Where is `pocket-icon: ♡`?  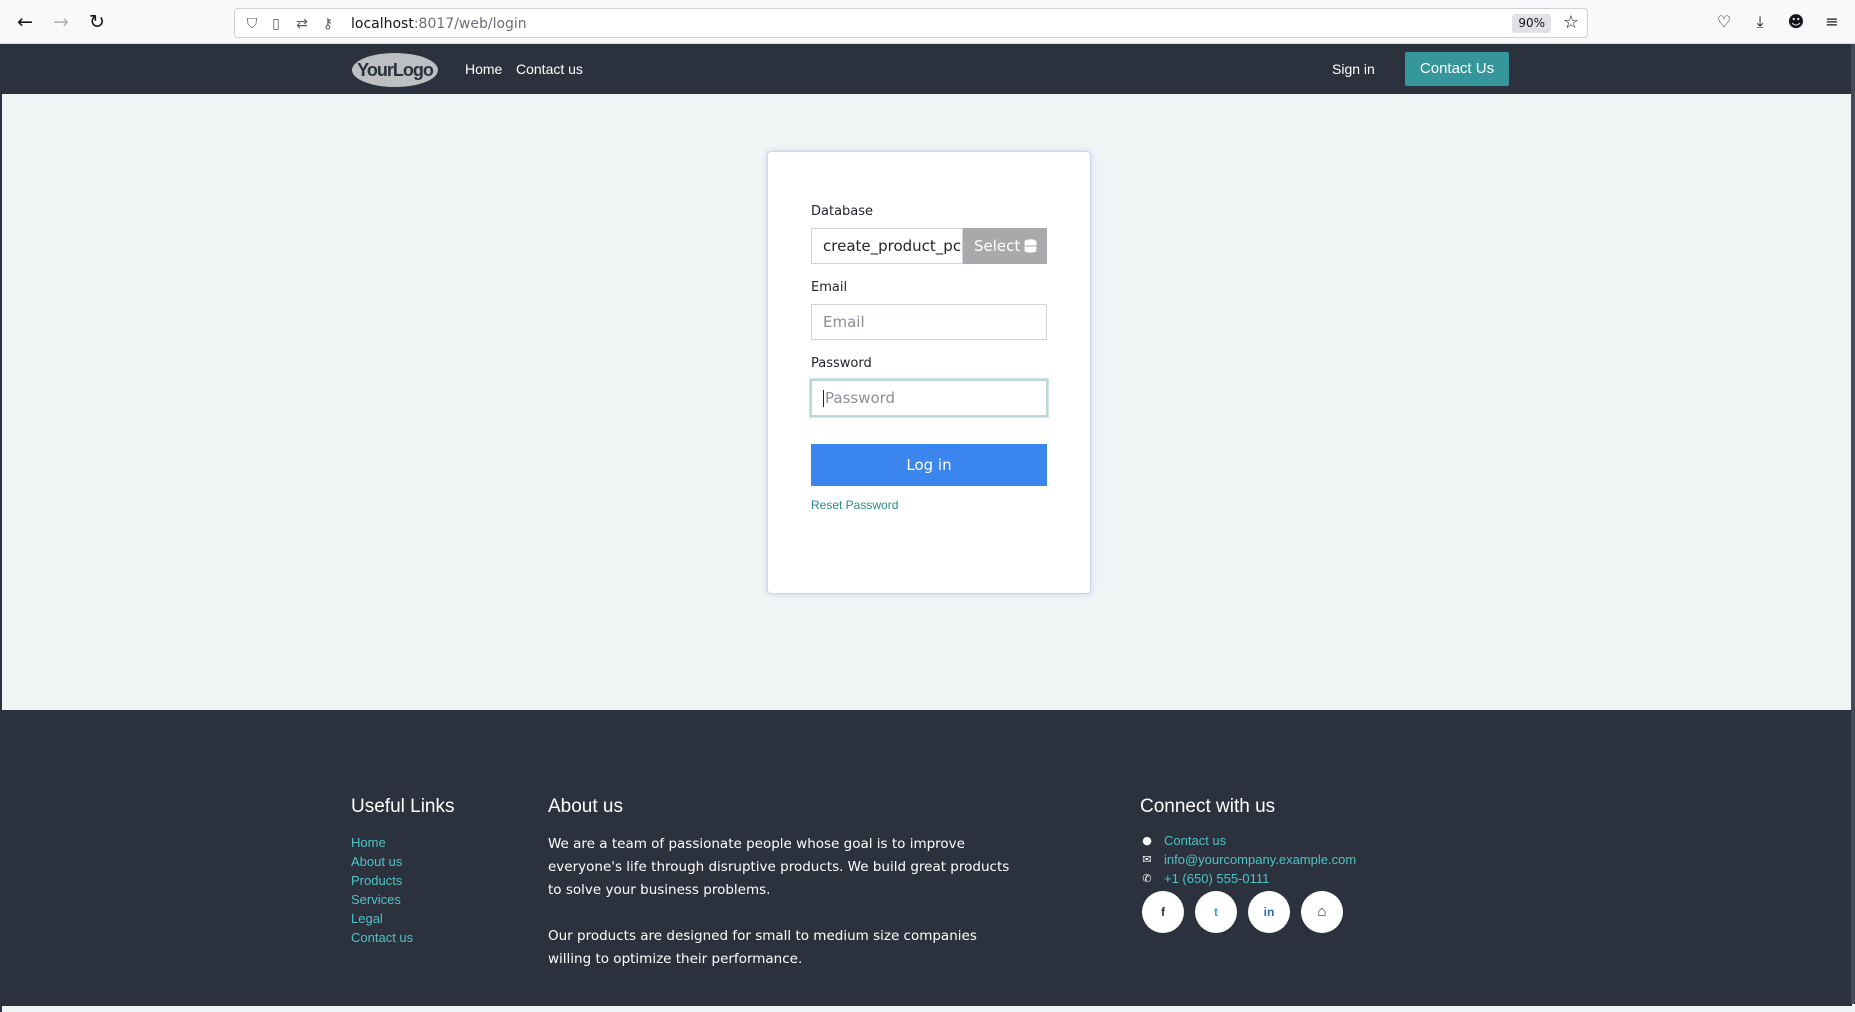 pocket-icon: ♡ is located at coordinates (1724, 22).